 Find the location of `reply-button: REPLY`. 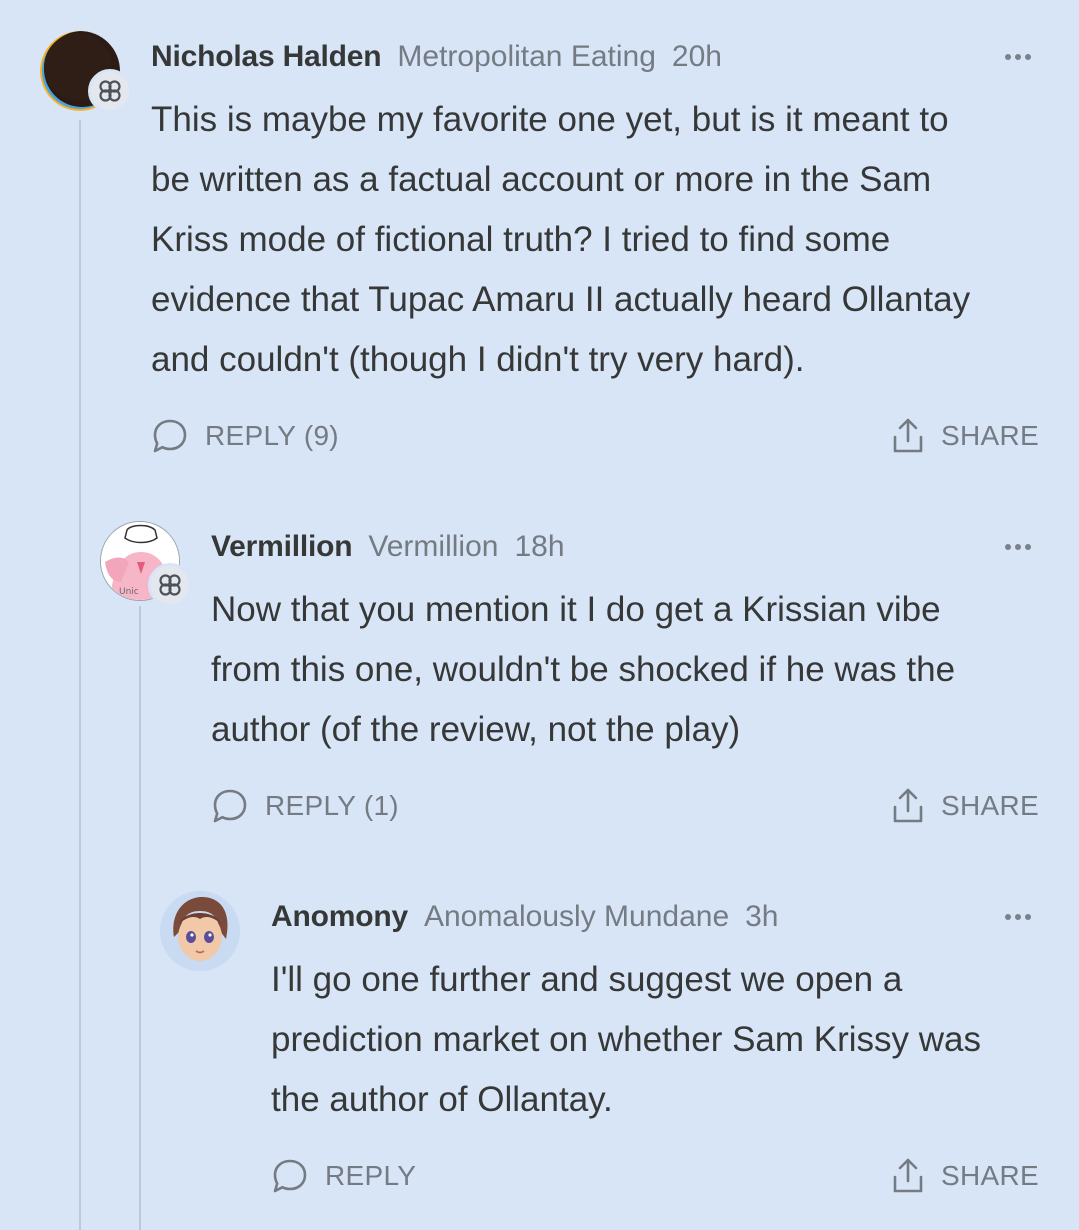

reply-button: REPLY is located at coordinates (343, 1176).